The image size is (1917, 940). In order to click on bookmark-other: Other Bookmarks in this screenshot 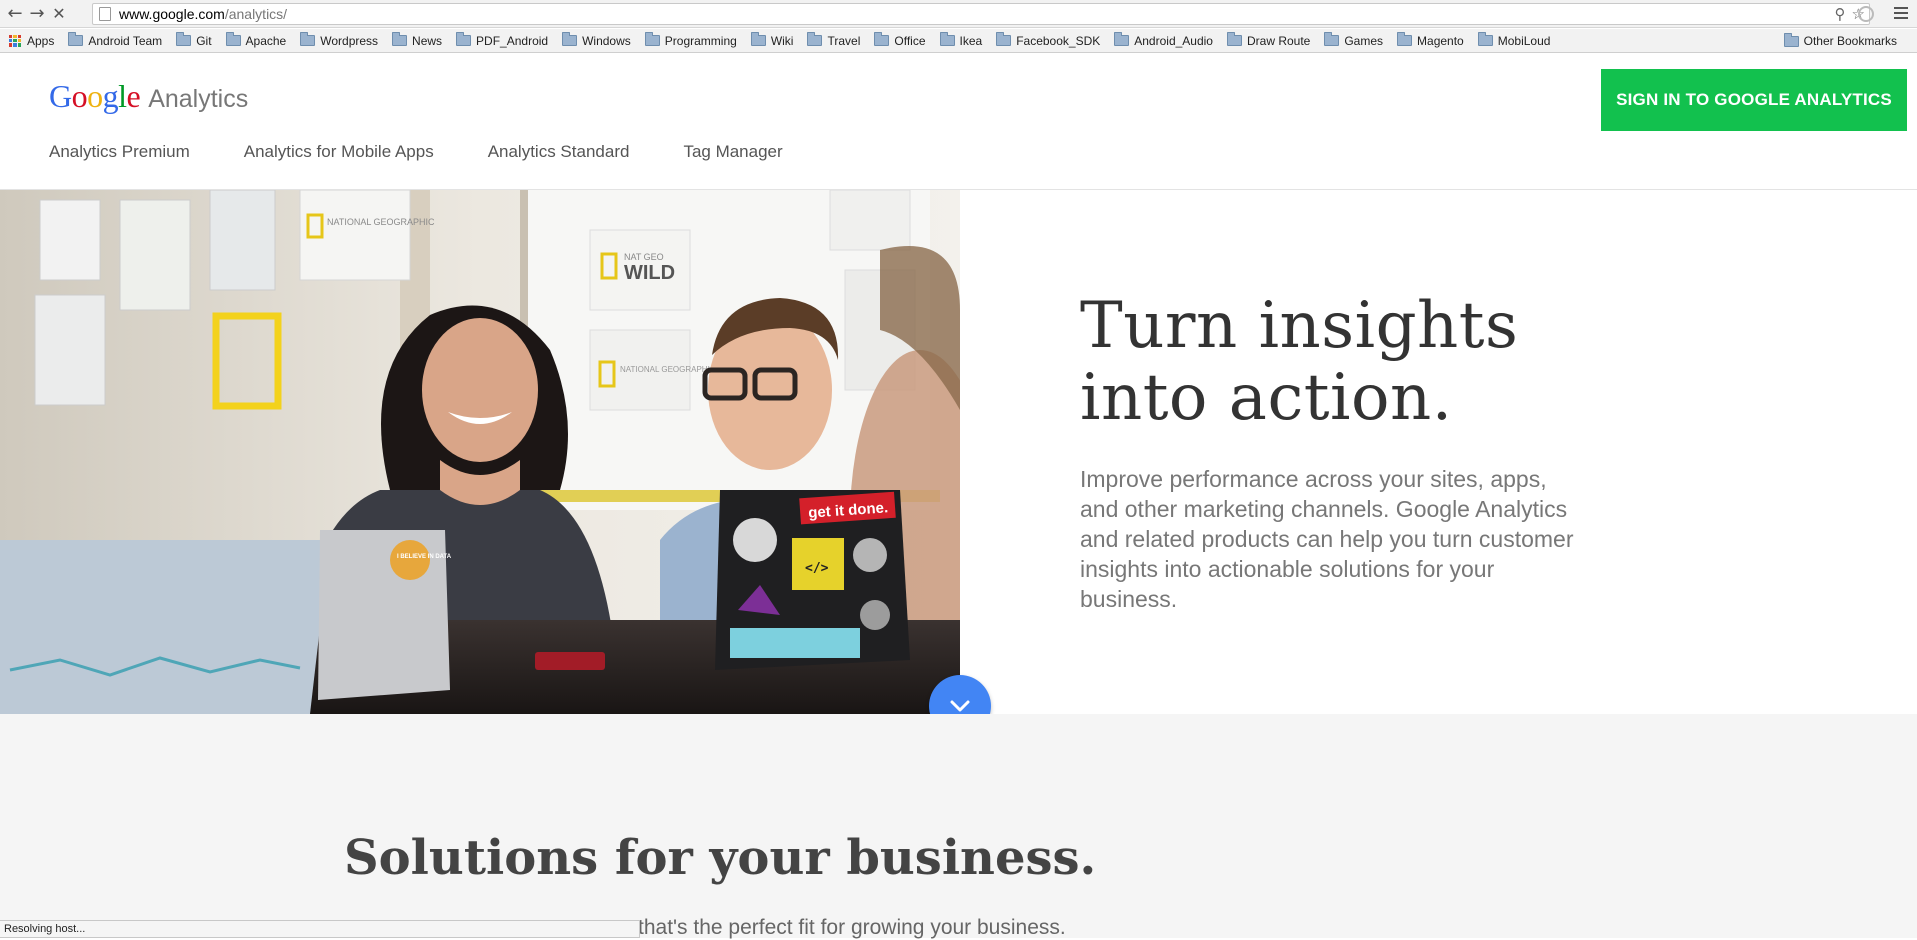, I will do `click(1840, 40)`.